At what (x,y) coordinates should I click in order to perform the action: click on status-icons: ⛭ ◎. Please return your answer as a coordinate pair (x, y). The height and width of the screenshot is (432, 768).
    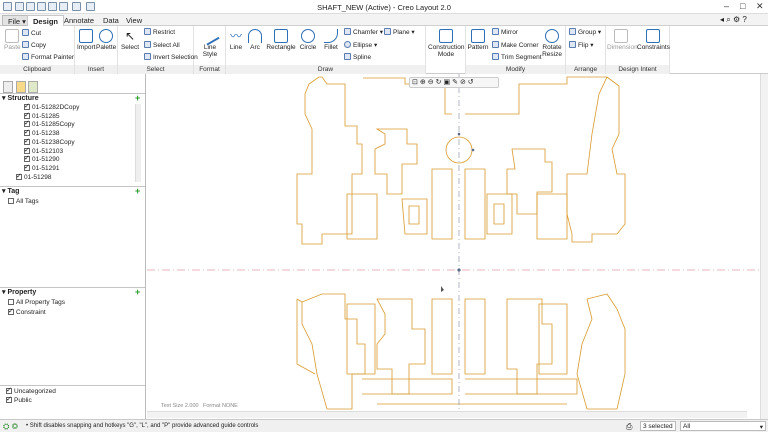
    Looking at the image, I should click on (10, 427).